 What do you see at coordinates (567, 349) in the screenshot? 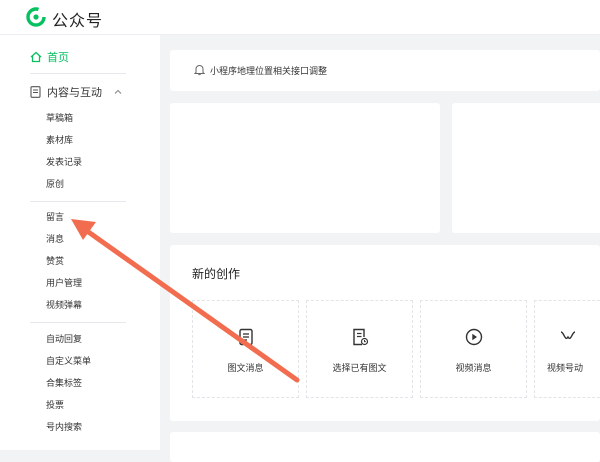
I see `create-channels-button: 视频号动` at bounding box center [567, 349].